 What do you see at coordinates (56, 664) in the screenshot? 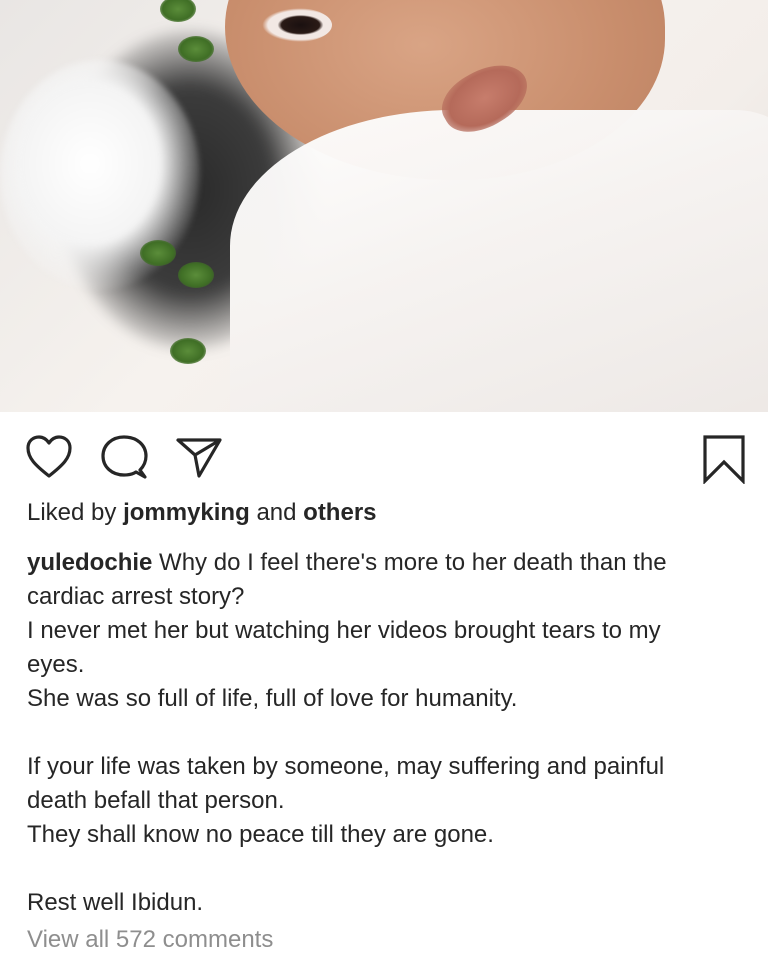
I see `caption-text: eyes.` at bounding box center [56, 664].